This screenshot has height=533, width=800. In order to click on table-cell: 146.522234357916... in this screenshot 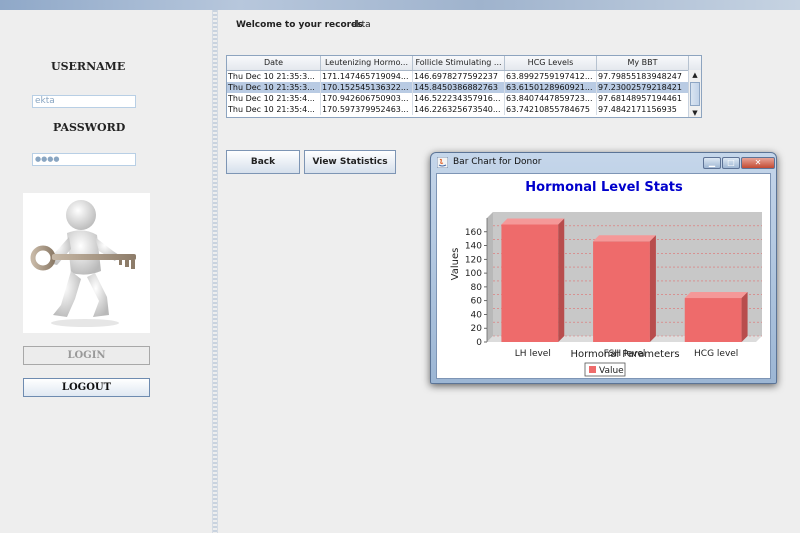, I will do `click(459, 98)`.